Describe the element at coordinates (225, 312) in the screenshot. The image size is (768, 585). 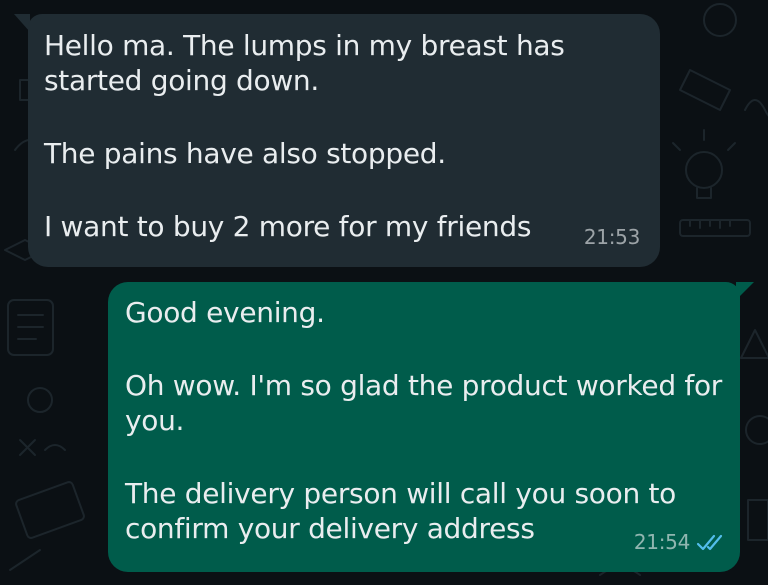
I see `message-line: Good evening.` at that location.